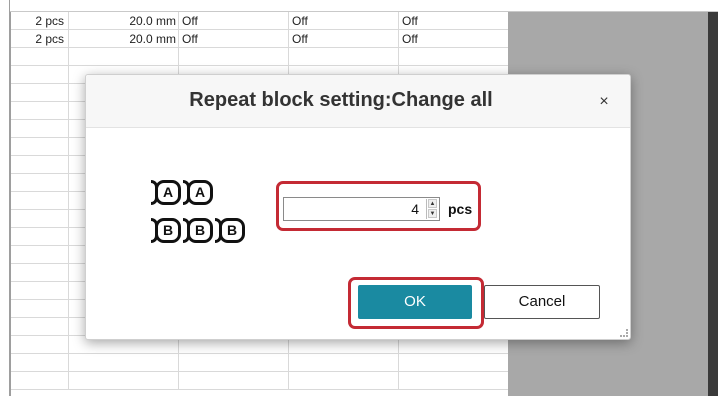 This screenshot has width=718, height=396. I want to click on cancel-button: Cancel, so click(542, 302).